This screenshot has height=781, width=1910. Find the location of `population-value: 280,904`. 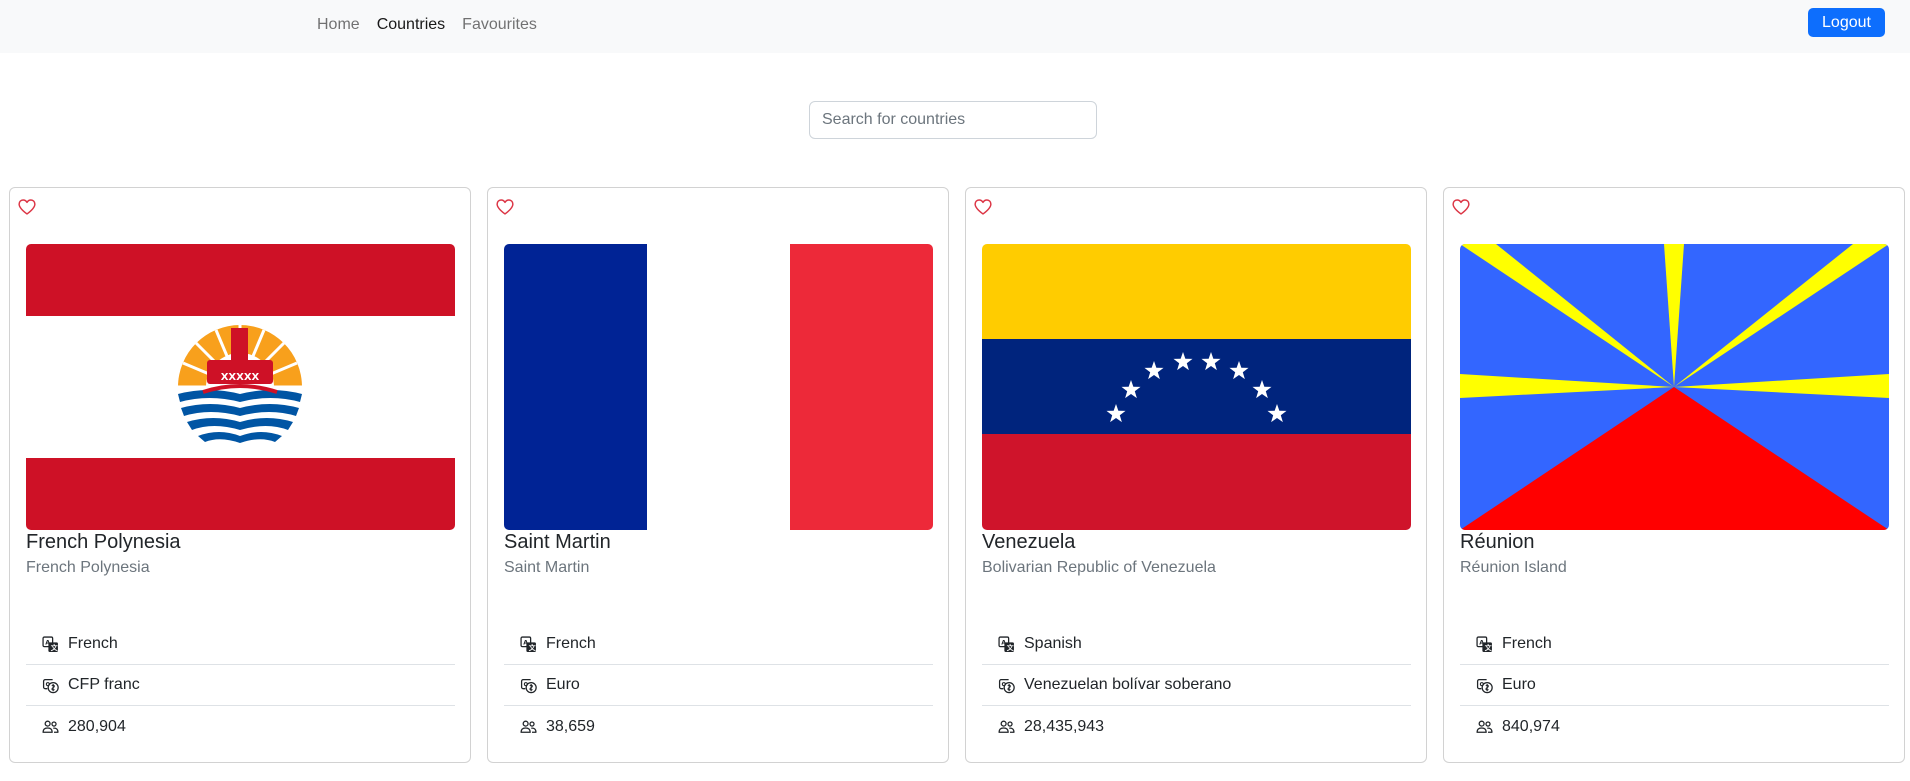

population-value: 280,904 is located at coordinates (97, 726).